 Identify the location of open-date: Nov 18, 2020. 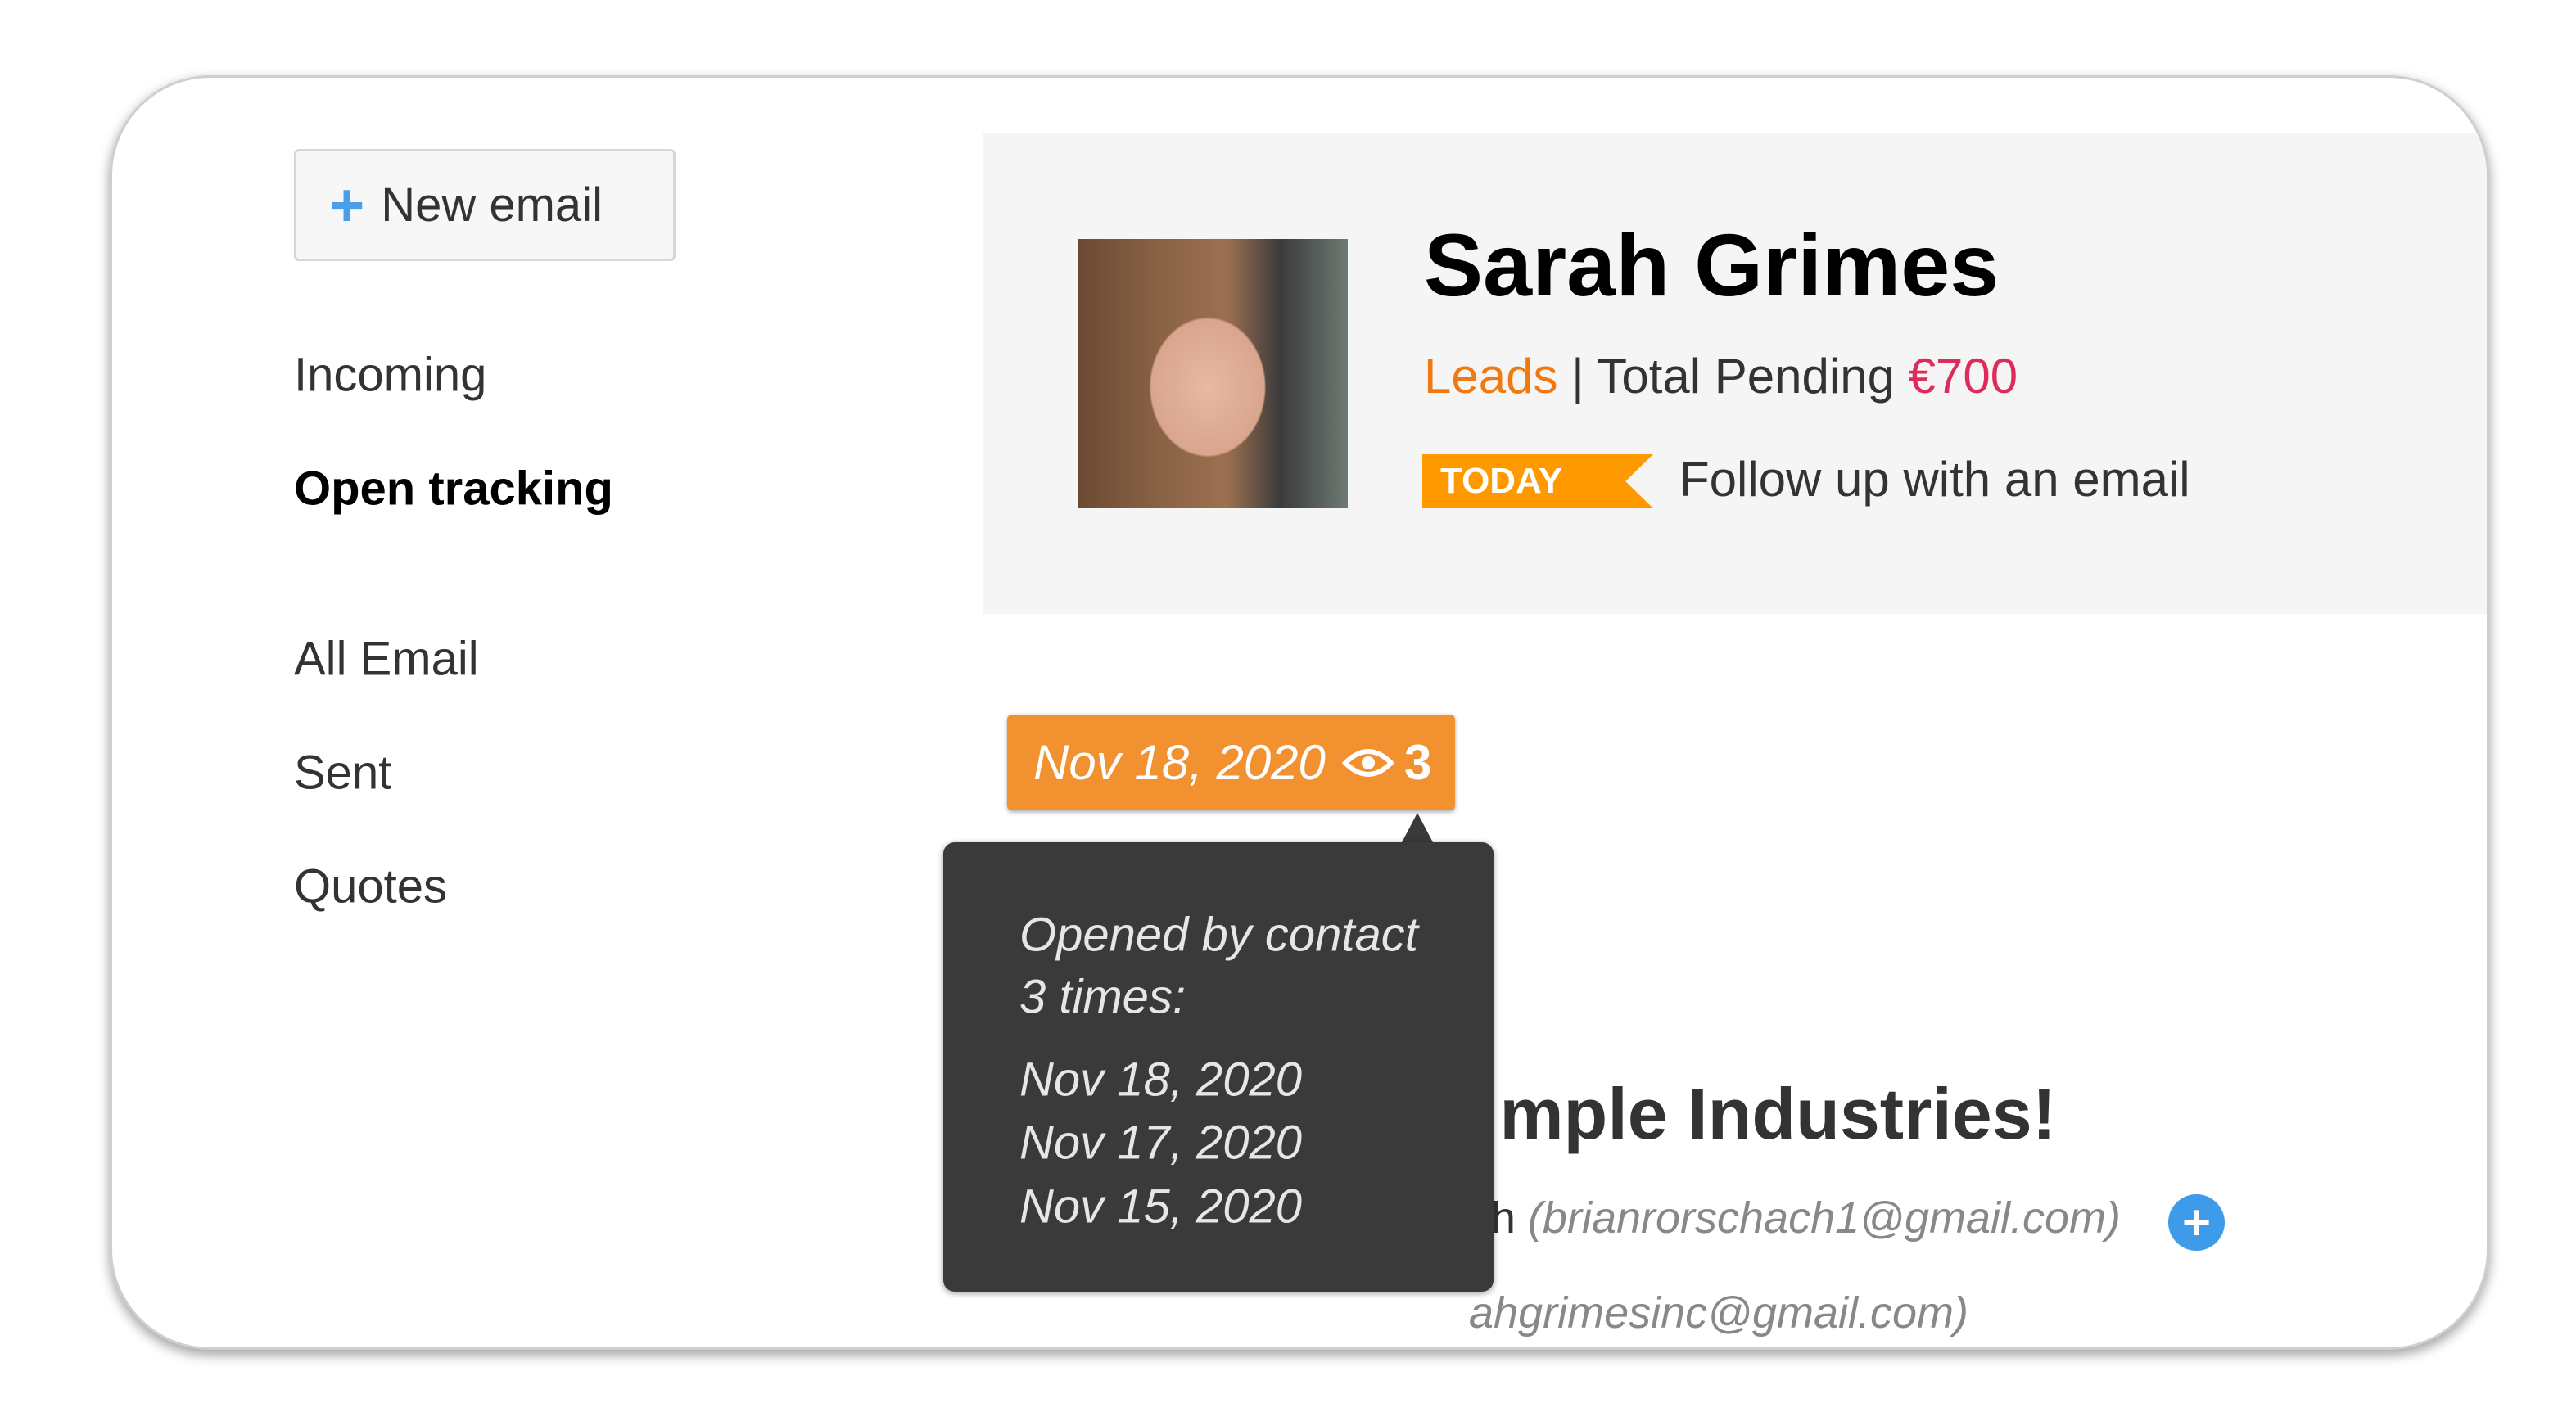
(1161, 1080).